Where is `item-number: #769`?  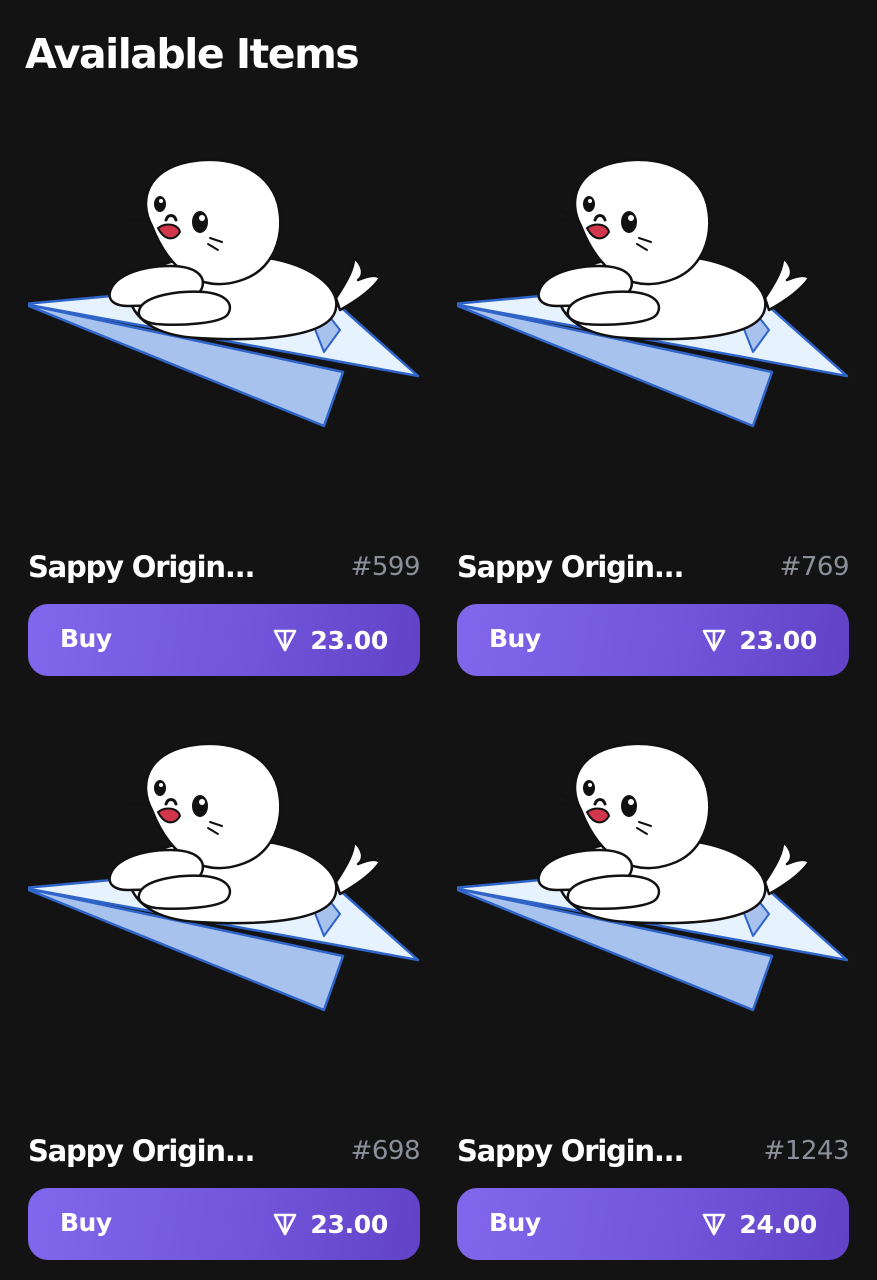
item-number: #769 is located at coordinates (814, 567).